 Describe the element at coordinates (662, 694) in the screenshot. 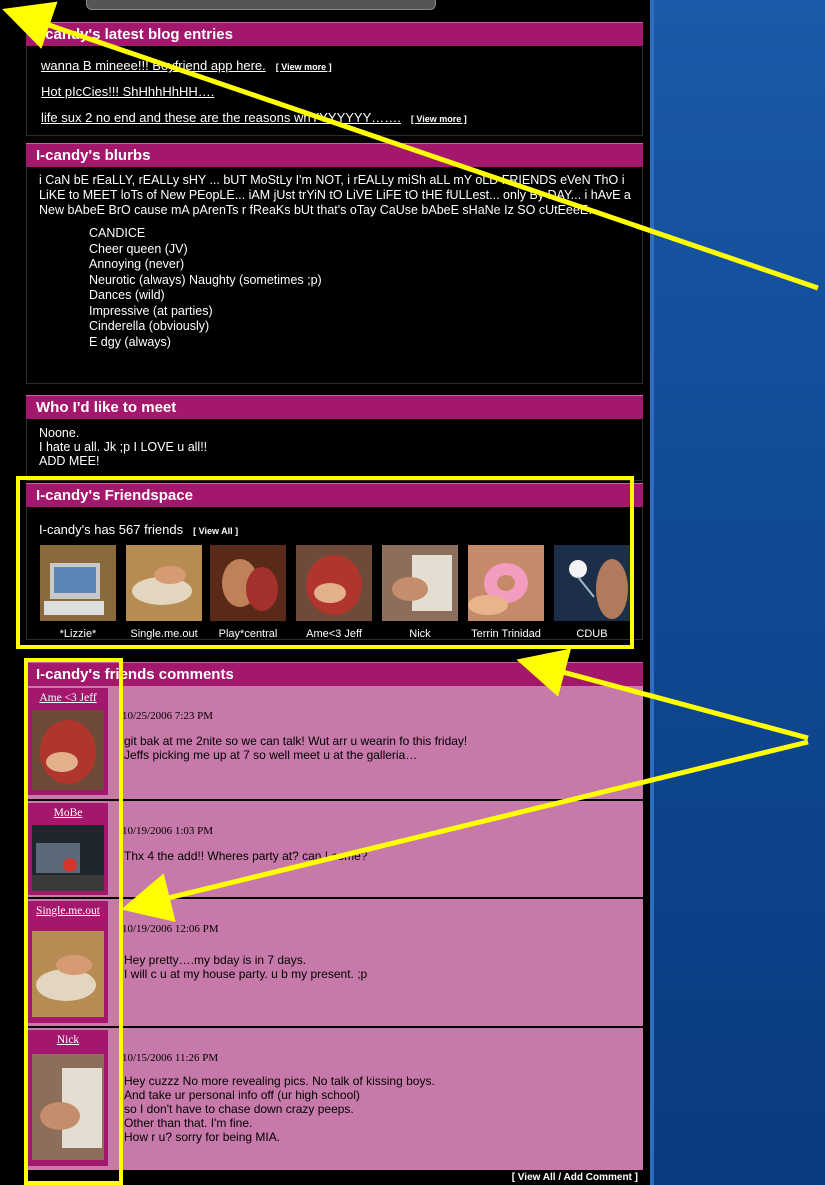

I see `arrow-to-friendspace` at that location.